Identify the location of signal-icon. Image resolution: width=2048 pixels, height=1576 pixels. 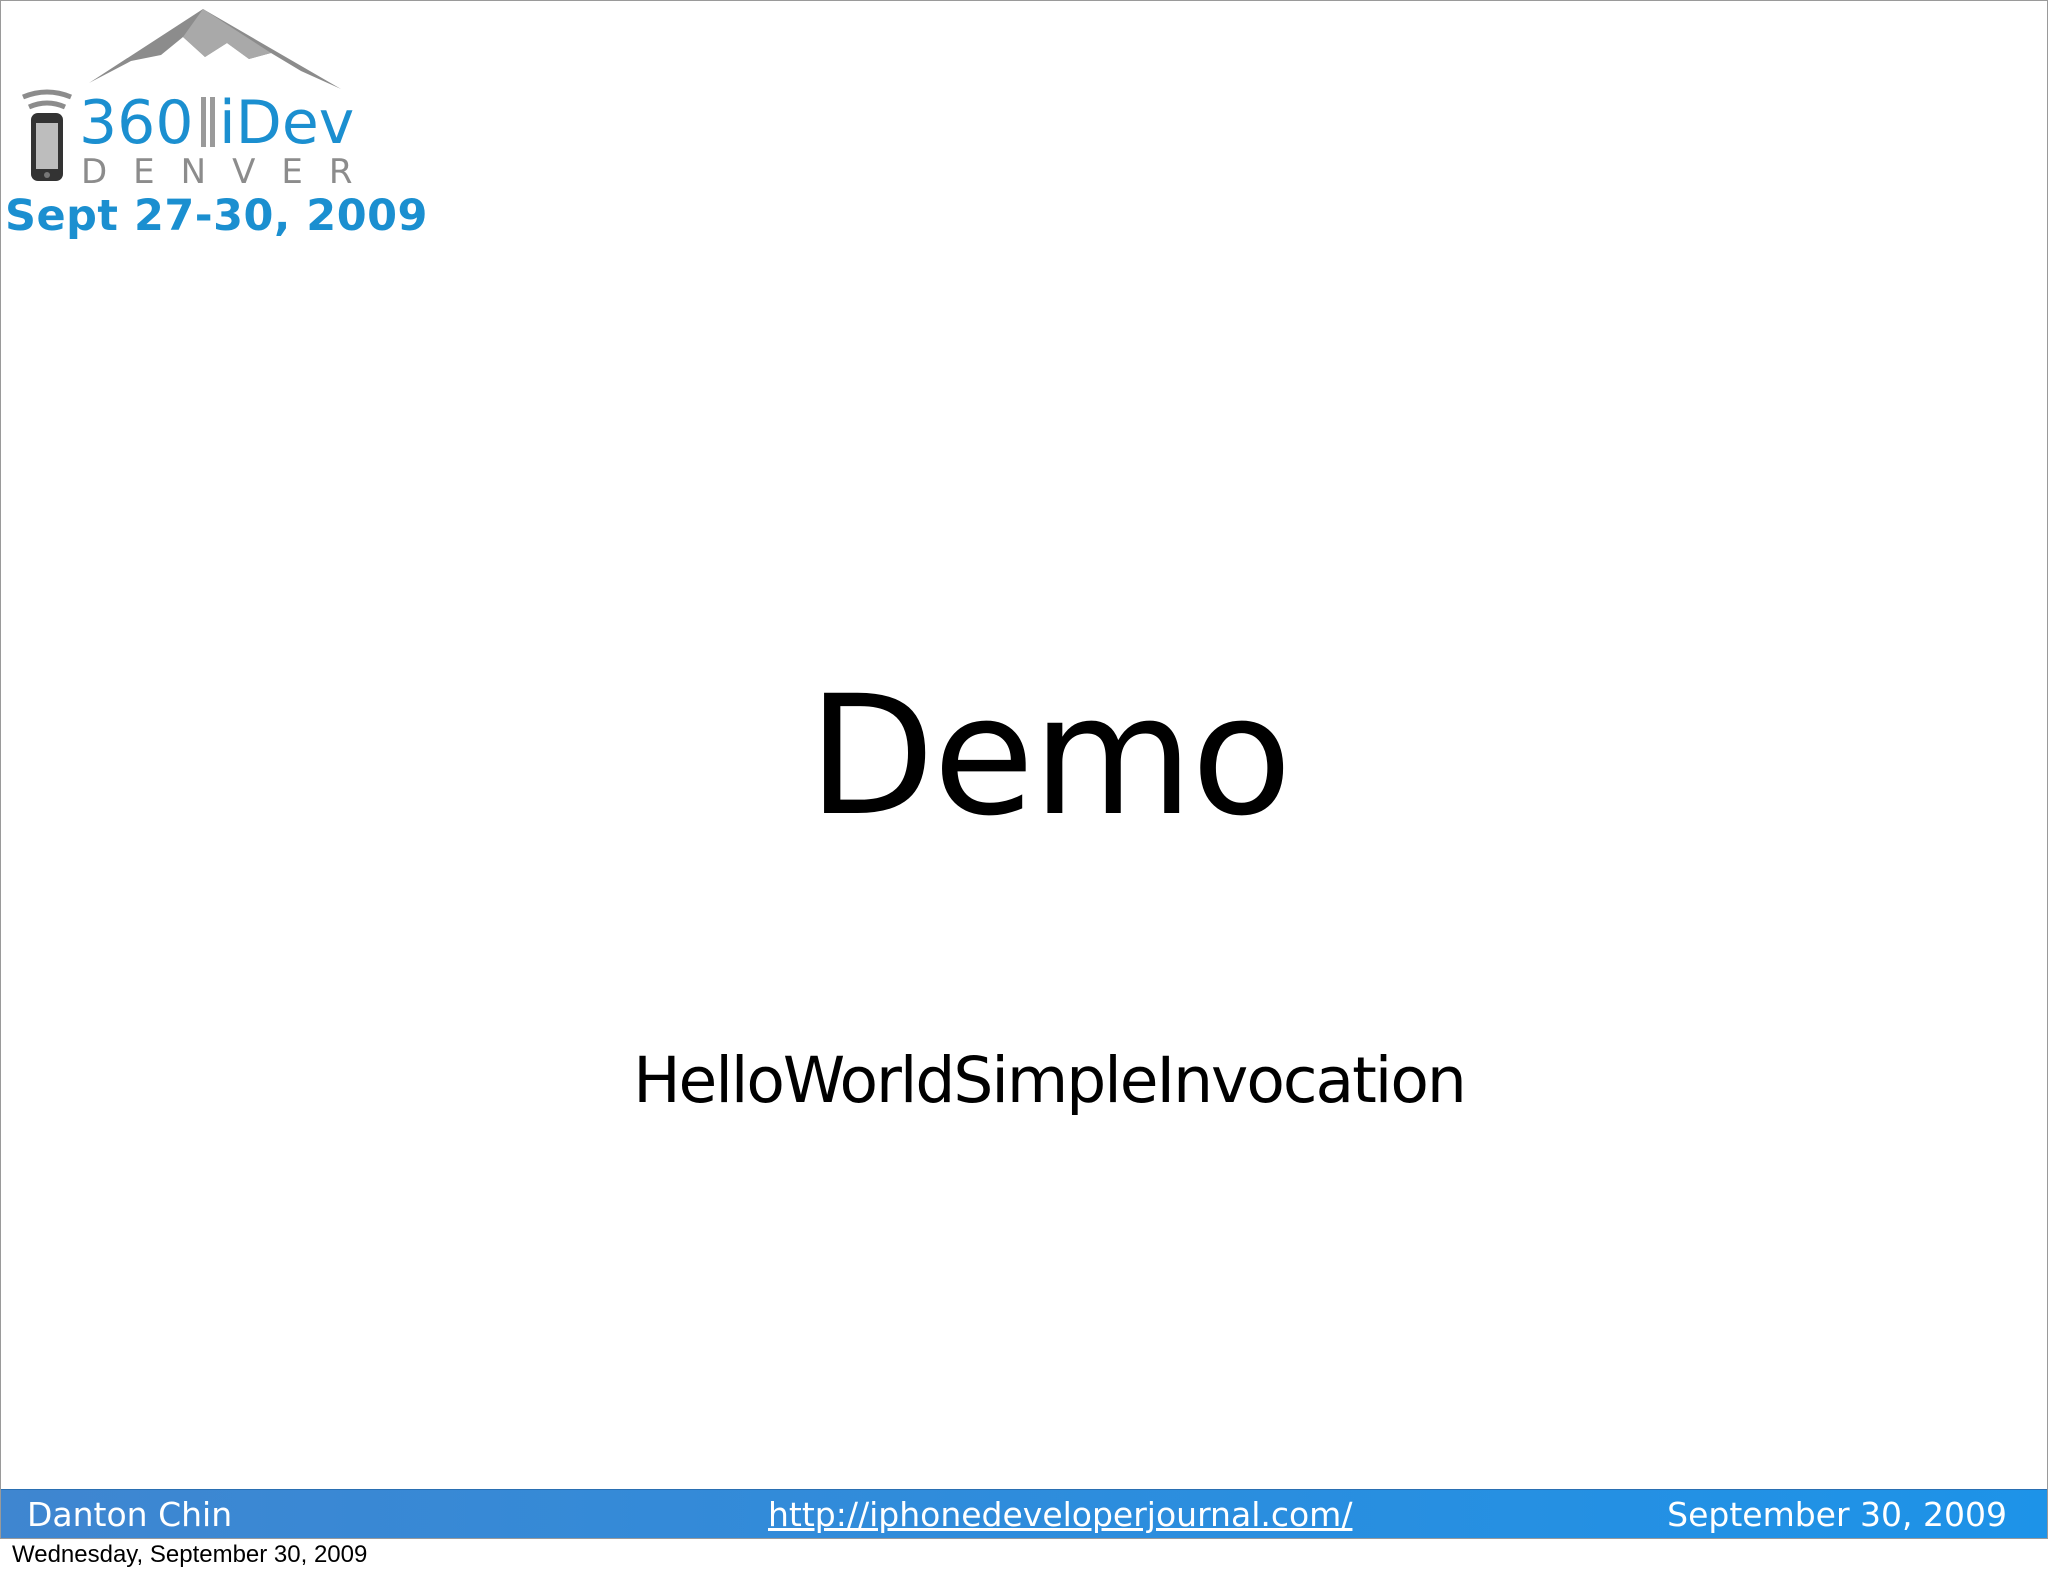
(47, 99).